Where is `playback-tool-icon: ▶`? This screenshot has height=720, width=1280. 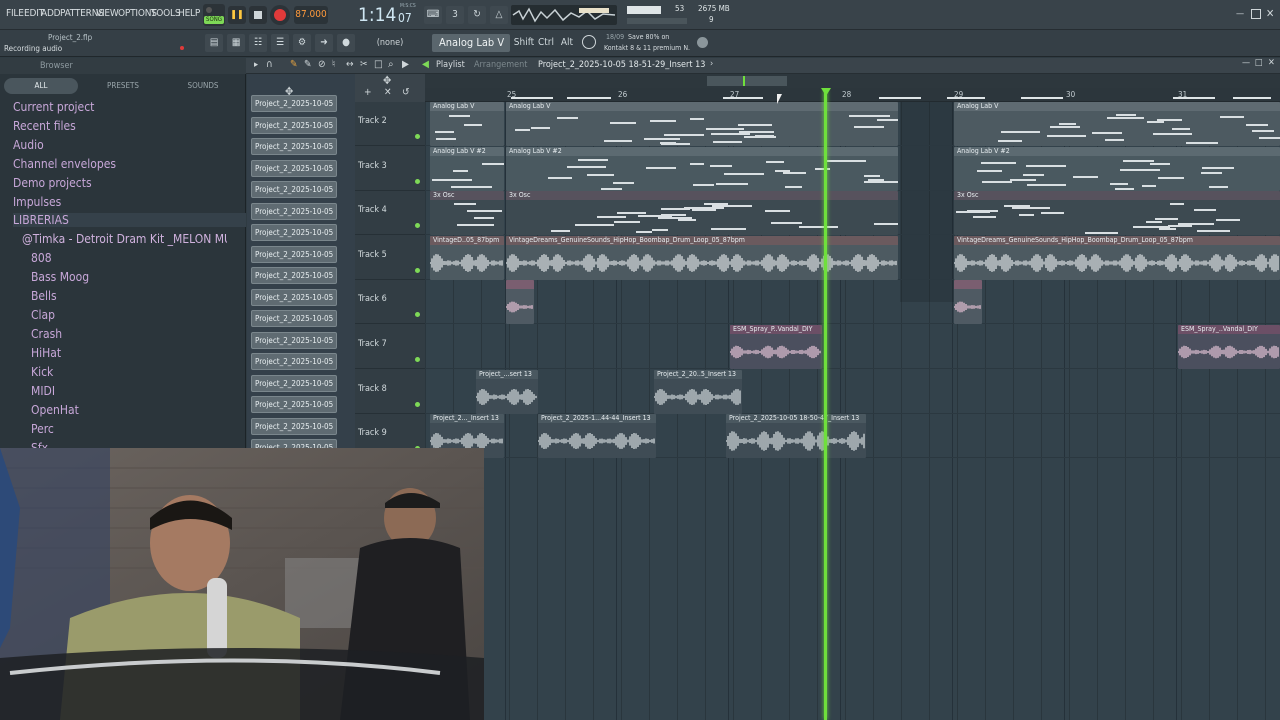
playback-tool-icon: ▶ is located at coordinates (405, 64).